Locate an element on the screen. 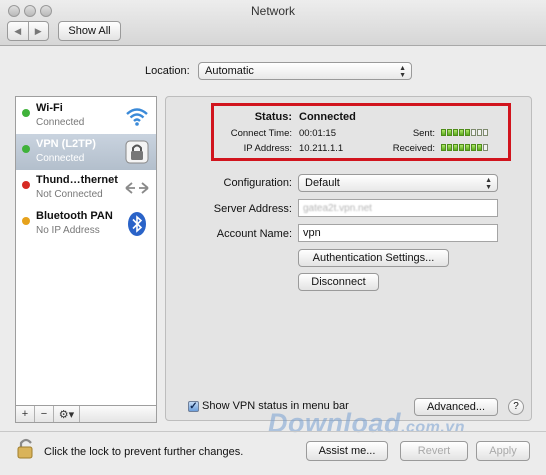 The width and height of the screenshot is (546, 475). account-name-value: vpn is located at coordinates (312, 233).